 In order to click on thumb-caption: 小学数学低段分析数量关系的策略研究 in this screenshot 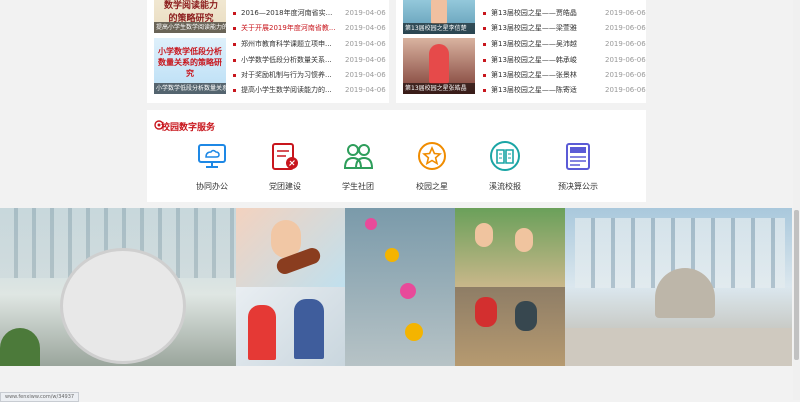, I will do `click(190, 88)`.